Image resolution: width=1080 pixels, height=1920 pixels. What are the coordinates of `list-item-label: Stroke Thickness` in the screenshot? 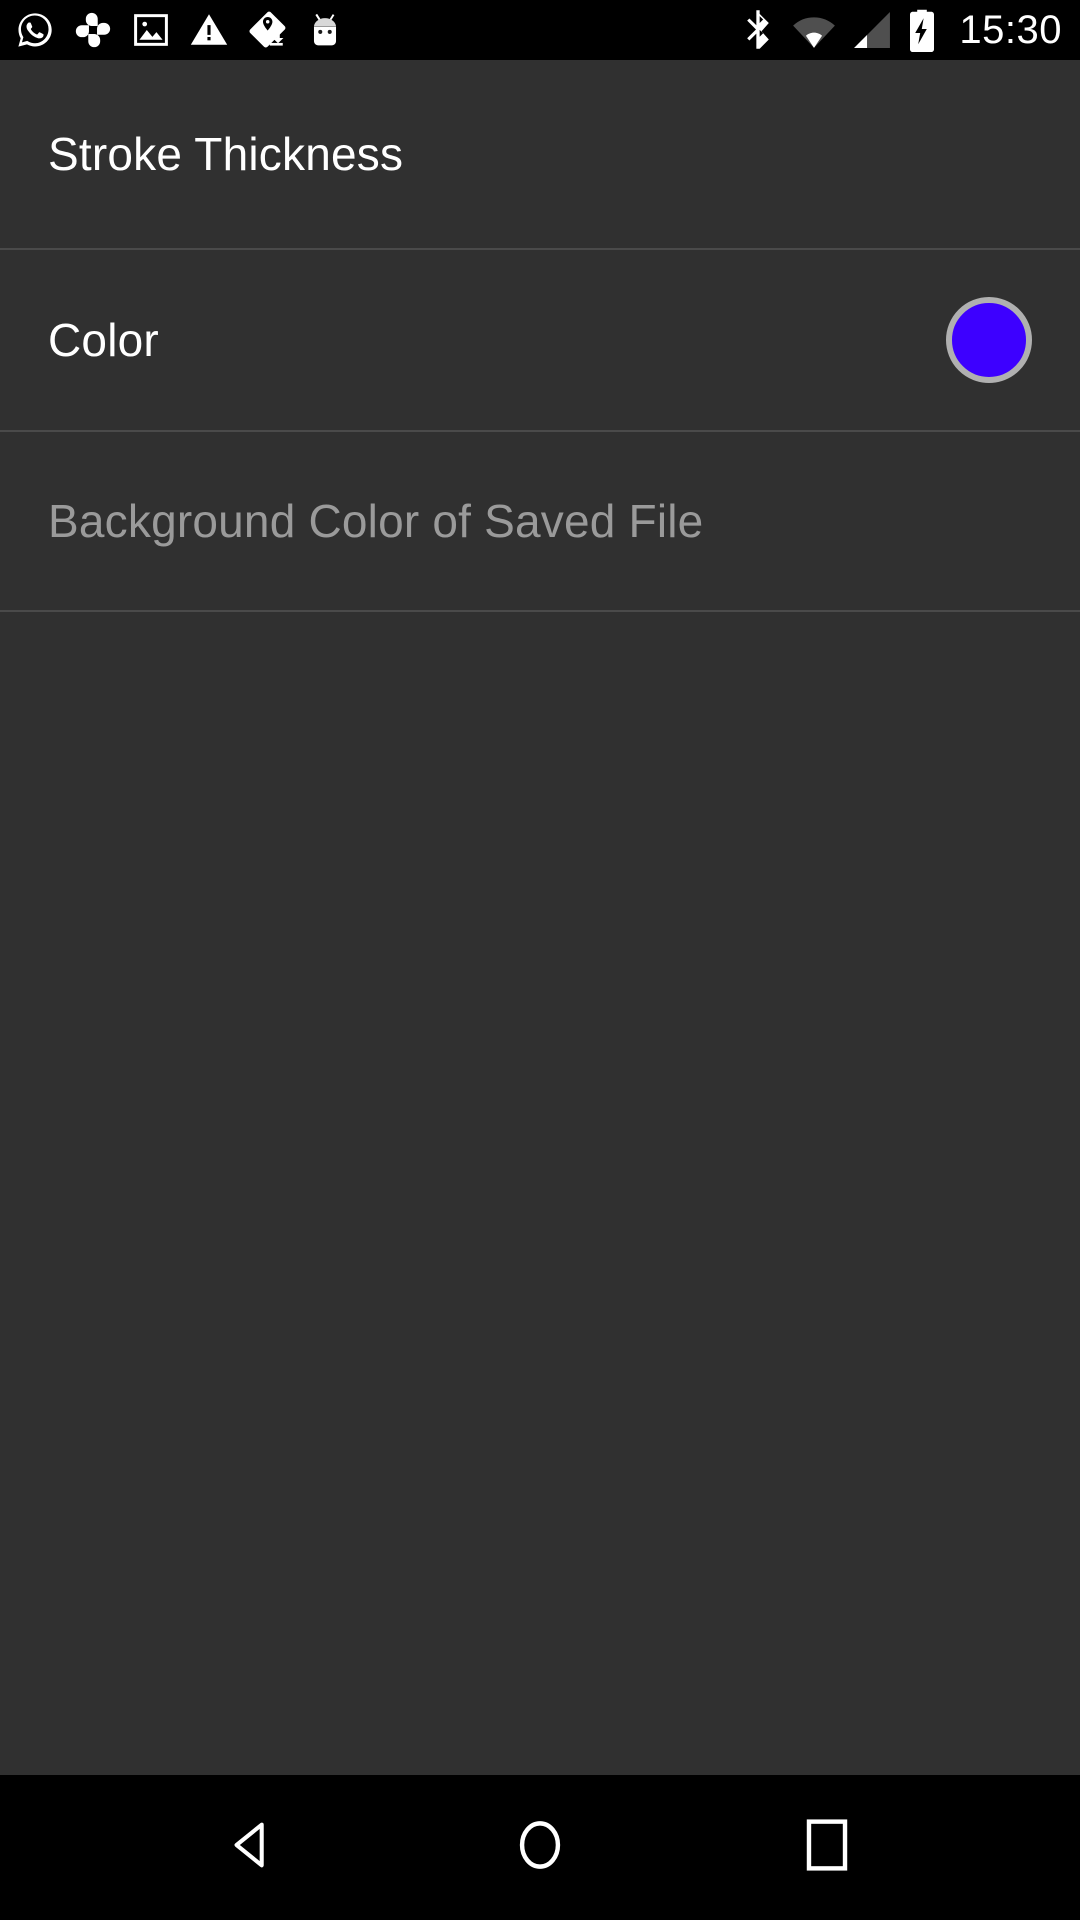 It's located at (226, 154).